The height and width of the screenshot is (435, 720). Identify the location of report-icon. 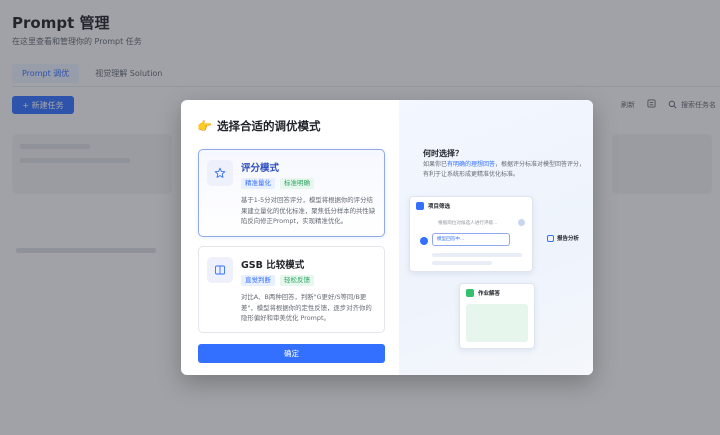
(550, 238).